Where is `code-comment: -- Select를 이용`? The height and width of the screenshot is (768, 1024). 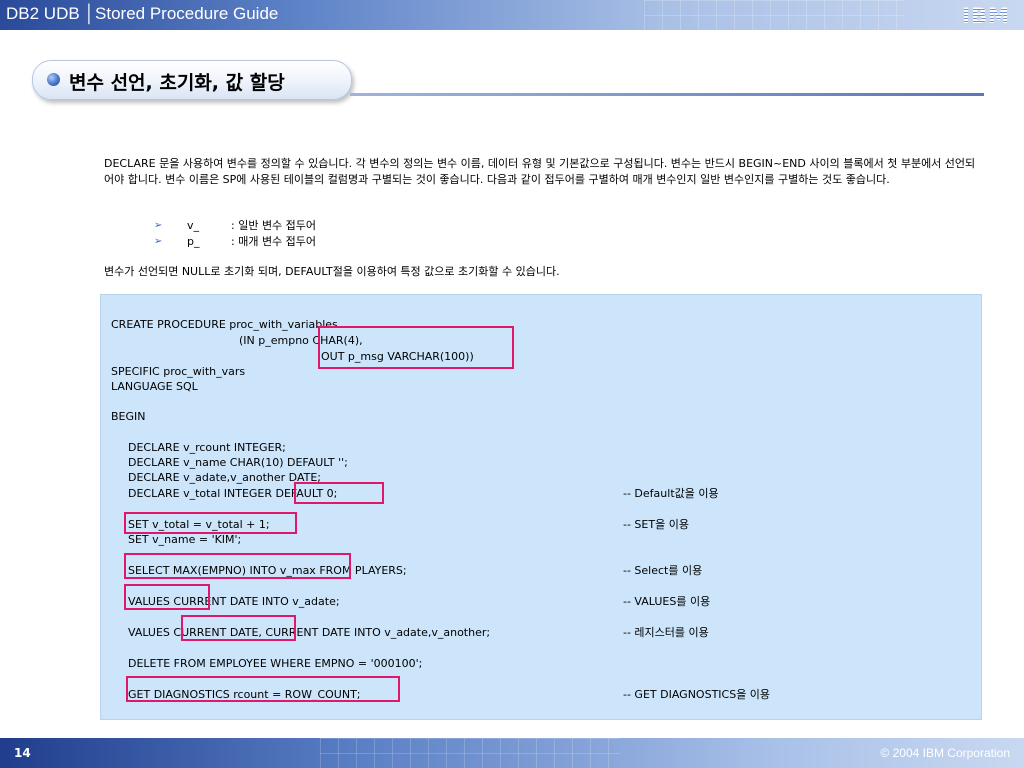 code-comment: -- Select를 이용 is located at coordinates (663, 570).